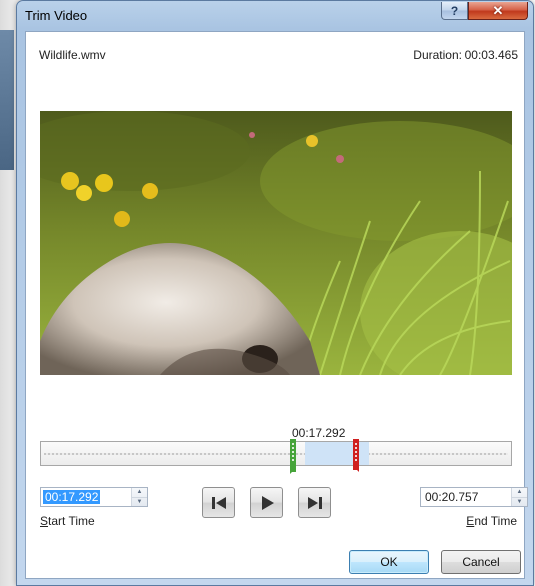  Describe the element at coordinates (293, 471) in the screenshot. I see `start-handle-tip` at that location.